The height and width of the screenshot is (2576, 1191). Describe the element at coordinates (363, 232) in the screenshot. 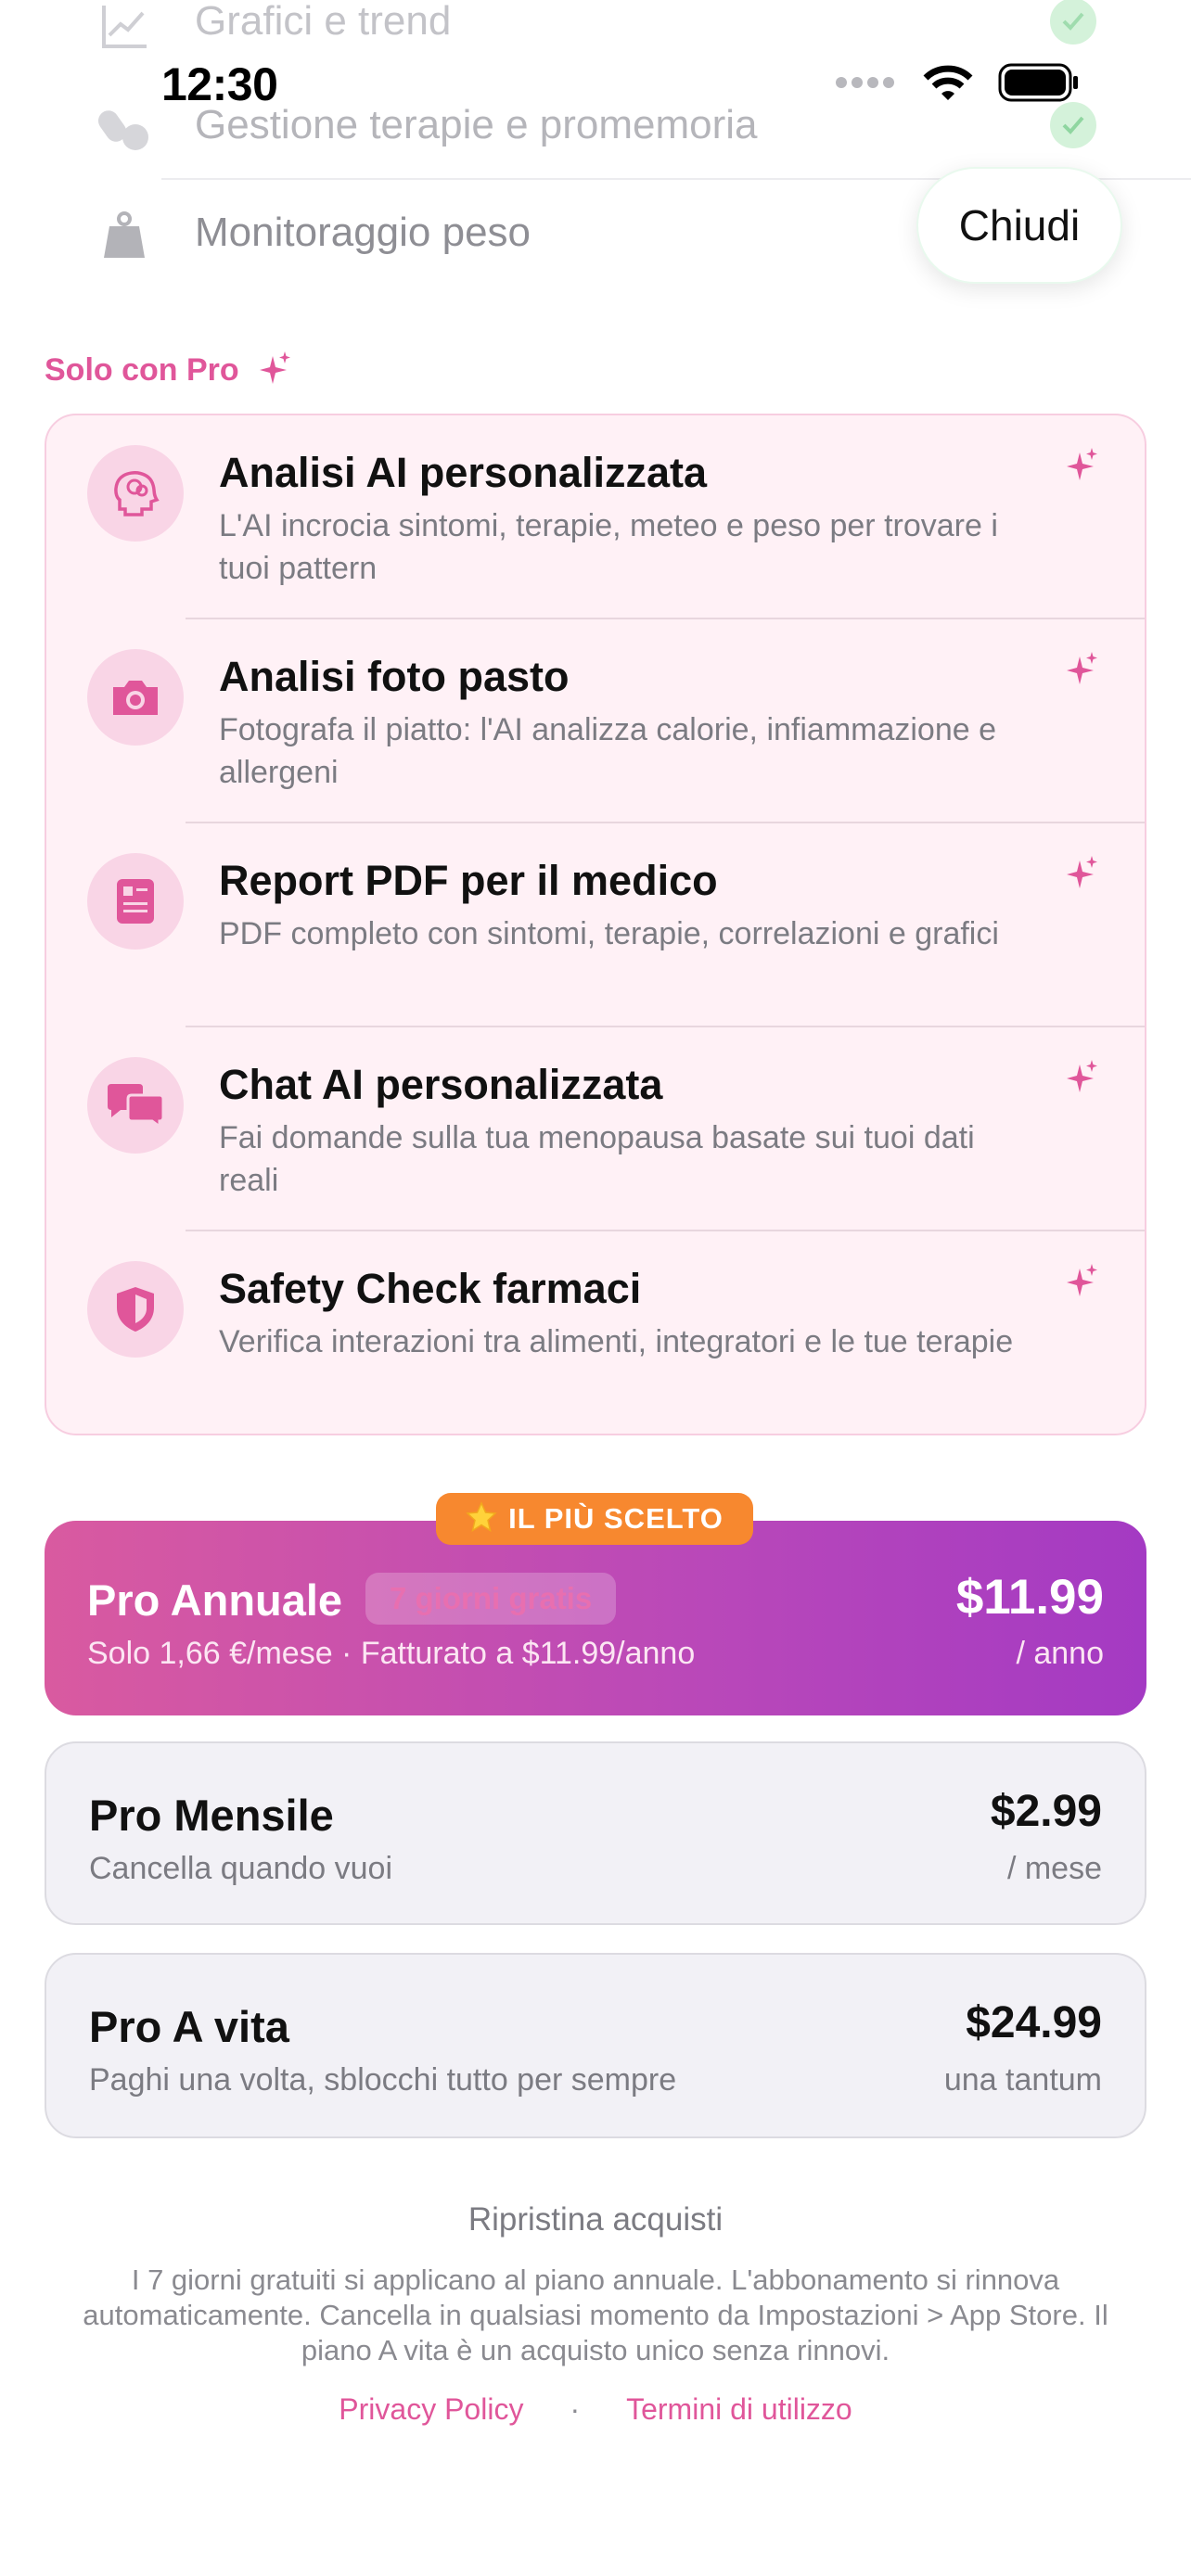

I see `free-feature-label: Monitoraggio peso` at that location.